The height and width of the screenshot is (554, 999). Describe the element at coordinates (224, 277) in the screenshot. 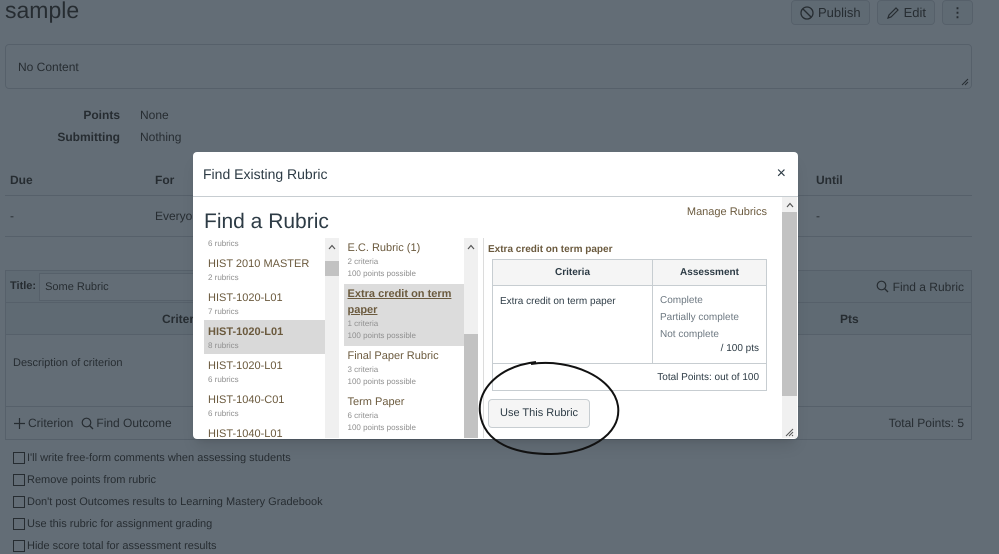

I see `group-count: 2 rubrics` at that location.